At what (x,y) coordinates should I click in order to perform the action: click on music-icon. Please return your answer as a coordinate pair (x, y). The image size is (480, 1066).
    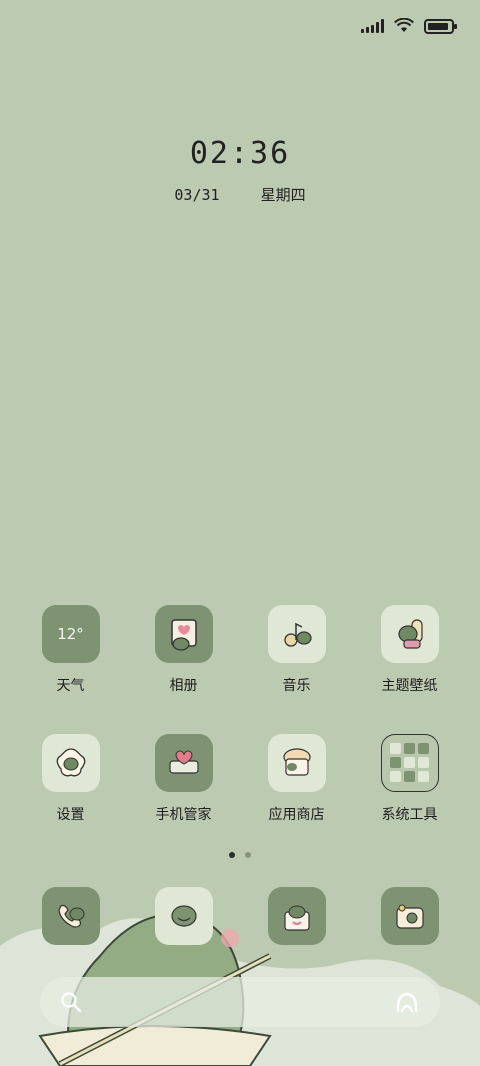
    Looking at the image, I should click on (296, 634).